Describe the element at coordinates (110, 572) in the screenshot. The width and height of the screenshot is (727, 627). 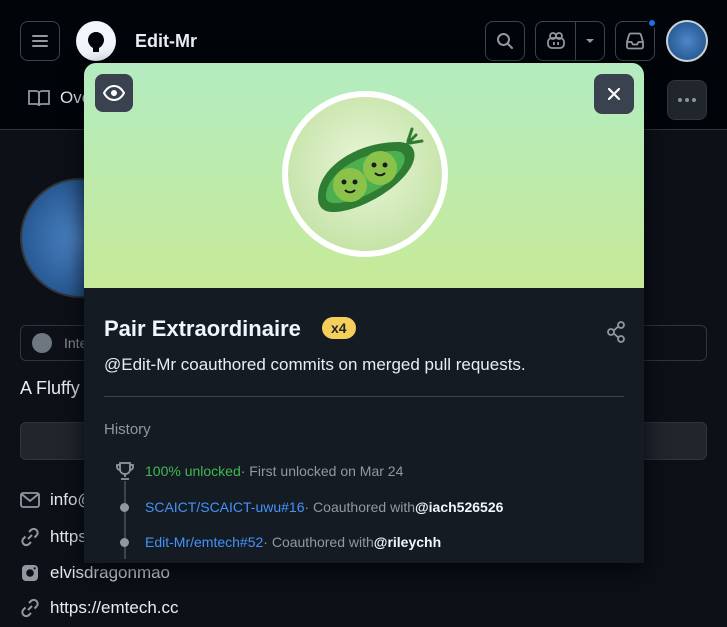
I see `contact-instagram-text: elvisdragonmao` at that location.